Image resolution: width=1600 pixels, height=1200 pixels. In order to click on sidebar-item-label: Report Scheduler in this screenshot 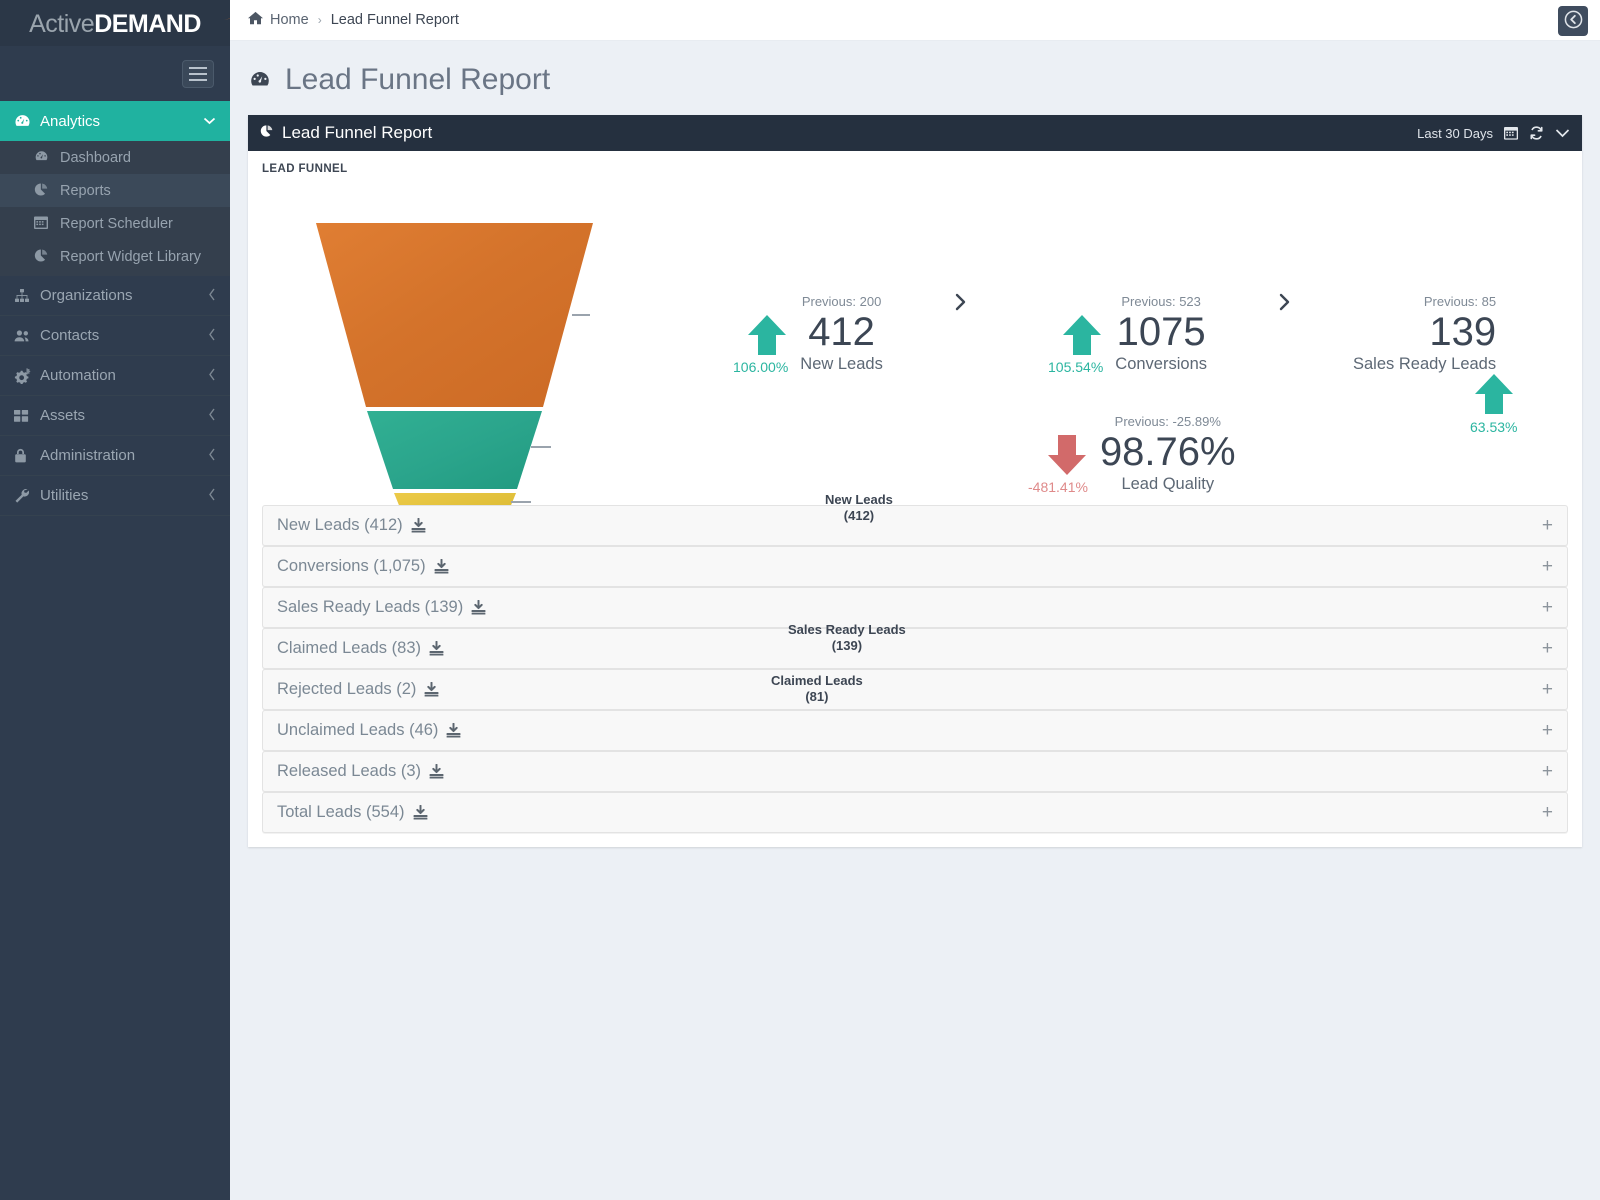, I will do `click(116, 223)`.